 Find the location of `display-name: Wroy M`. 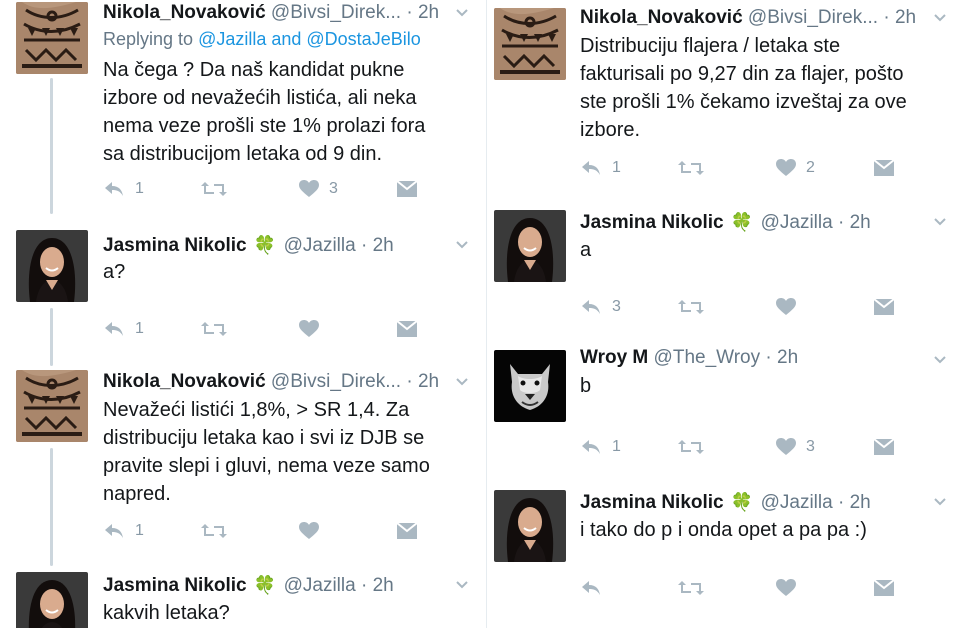

display-name: Wroy M is located at coordinates (614, 357).